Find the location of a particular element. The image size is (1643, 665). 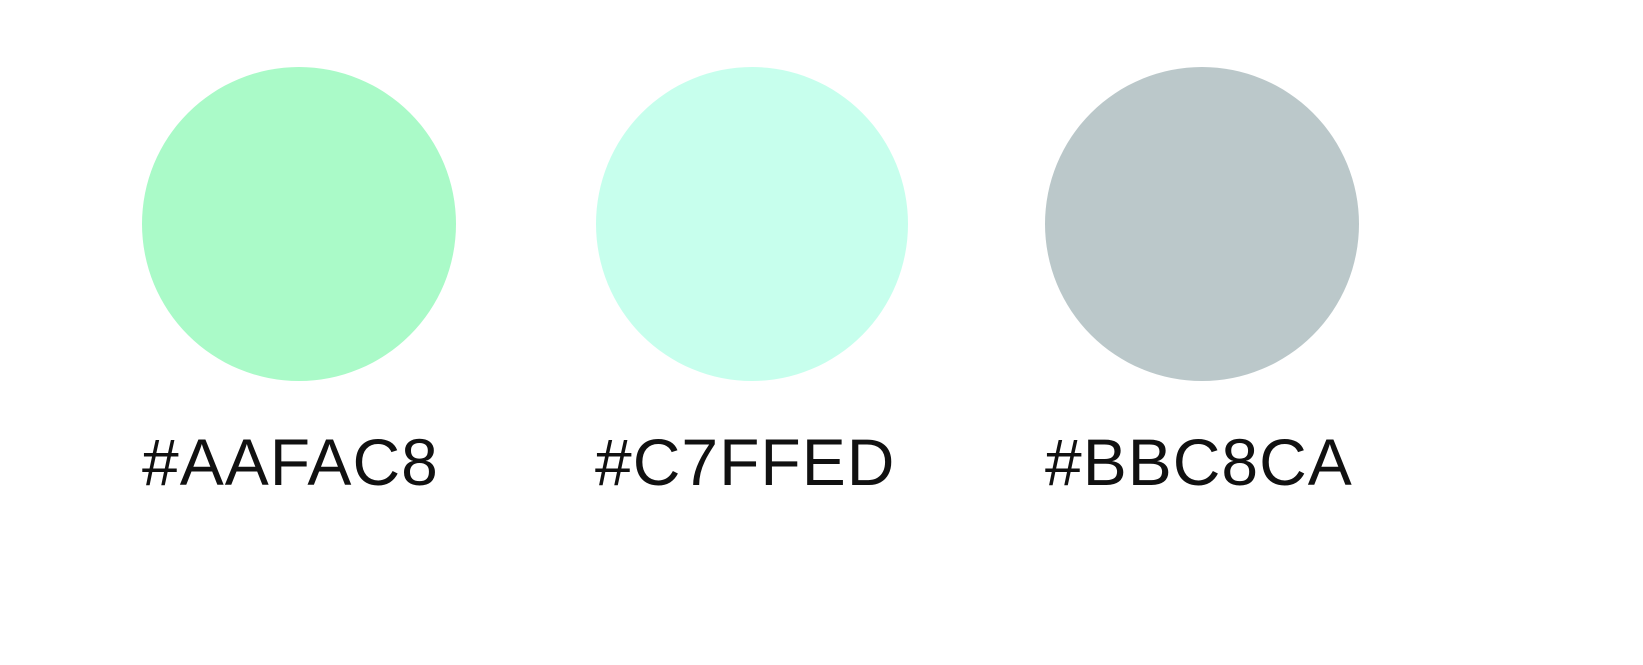

hex-label-3: #BBC8CA is located at coordinates (1199, 462).